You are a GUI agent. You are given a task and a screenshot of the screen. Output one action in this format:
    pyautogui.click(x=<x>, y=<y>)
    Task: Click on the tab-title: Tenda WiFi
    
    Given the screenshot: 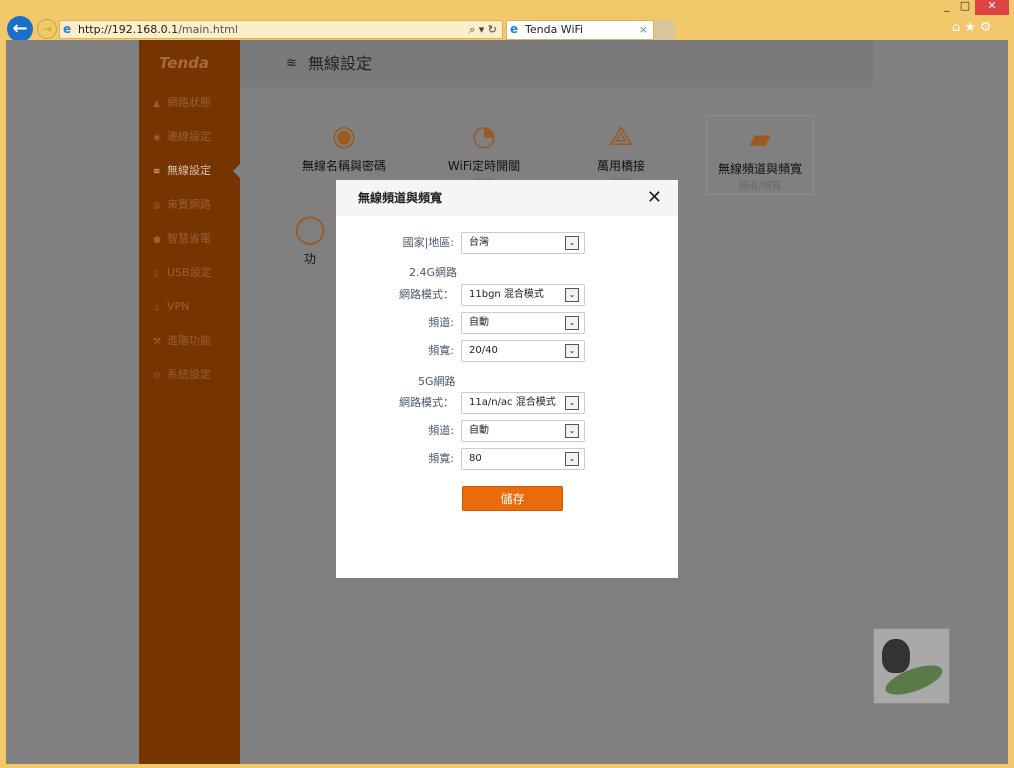 What is the action you would take?
    pyautogui.click(x=554, y=29)
    